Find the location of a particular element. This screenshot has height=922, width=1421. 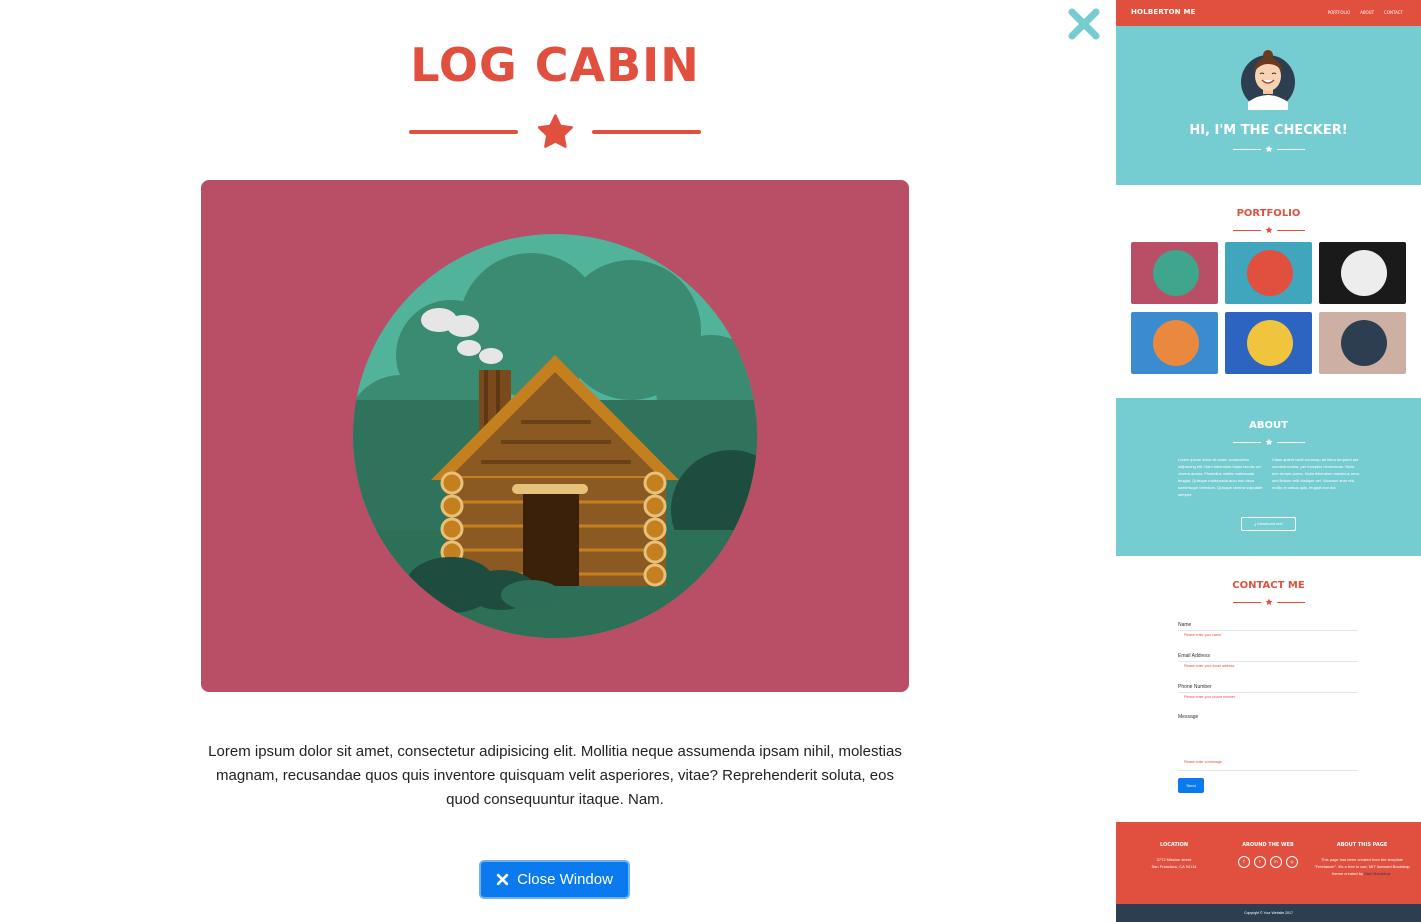

portfolio-tile-safe is located at coordinates (1268, 343).